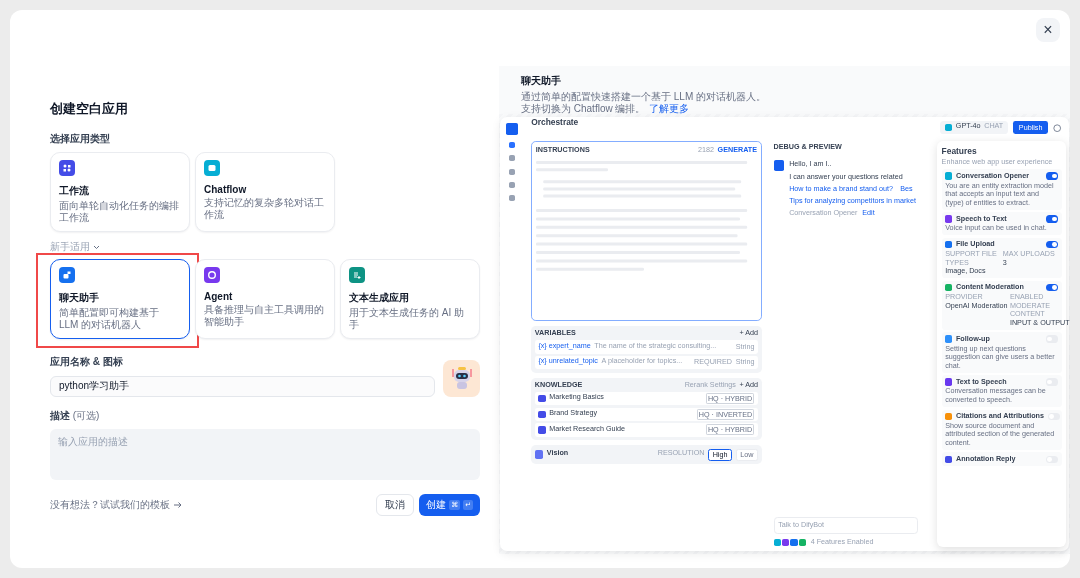  Describe the element at coordinates (971, 259) in the screenshot. I see `field-label: SUPPORT FILE TYPES` at that location.